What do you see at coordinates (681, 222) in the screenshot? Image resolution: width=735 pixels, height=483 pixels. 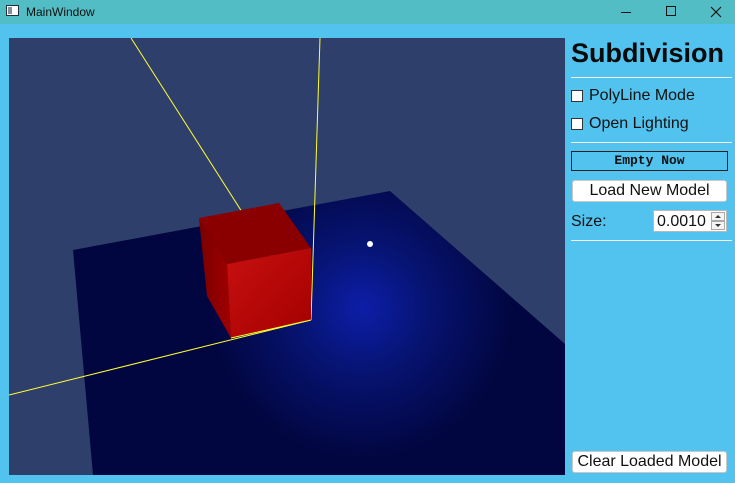 I see `size-value: 0.0010` at bounding box center [681, 222].